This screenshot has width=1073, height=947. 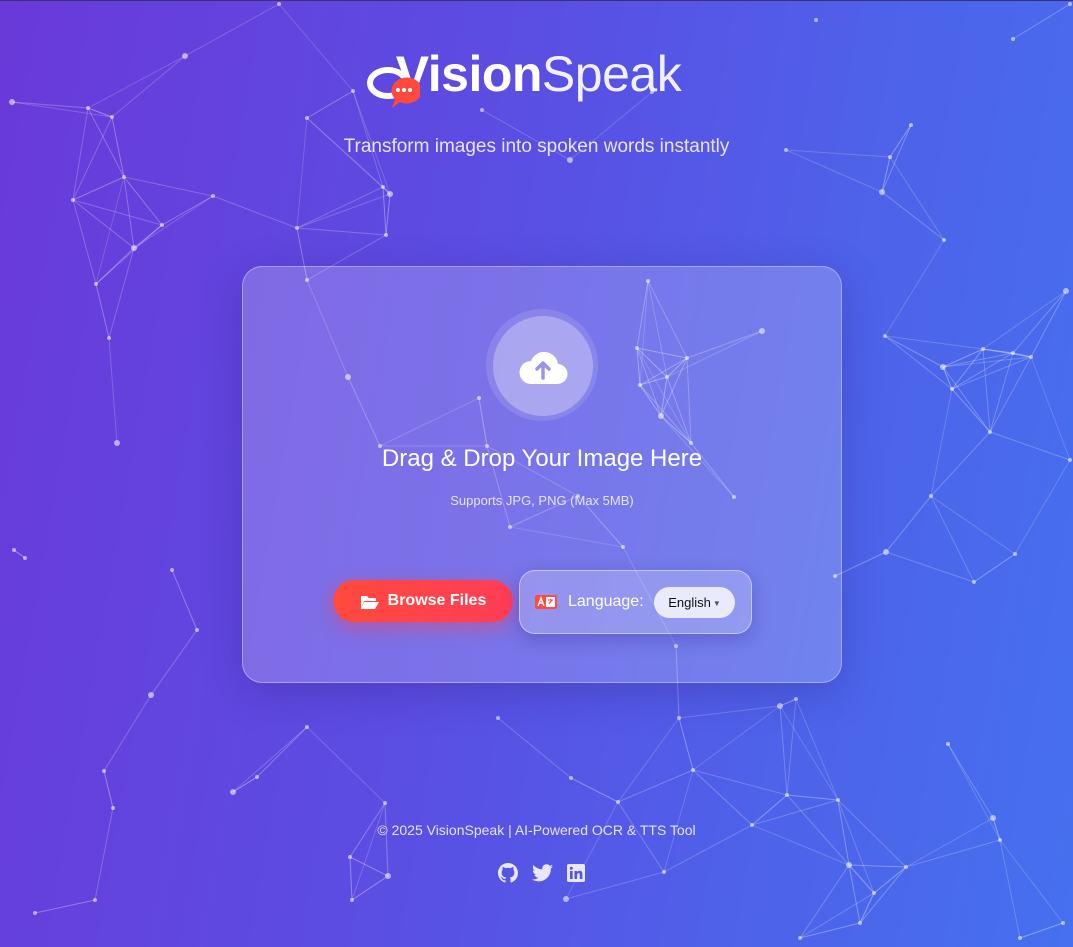 I want to click on browse-files-button: Browse Files, so click(x=423, y=601).